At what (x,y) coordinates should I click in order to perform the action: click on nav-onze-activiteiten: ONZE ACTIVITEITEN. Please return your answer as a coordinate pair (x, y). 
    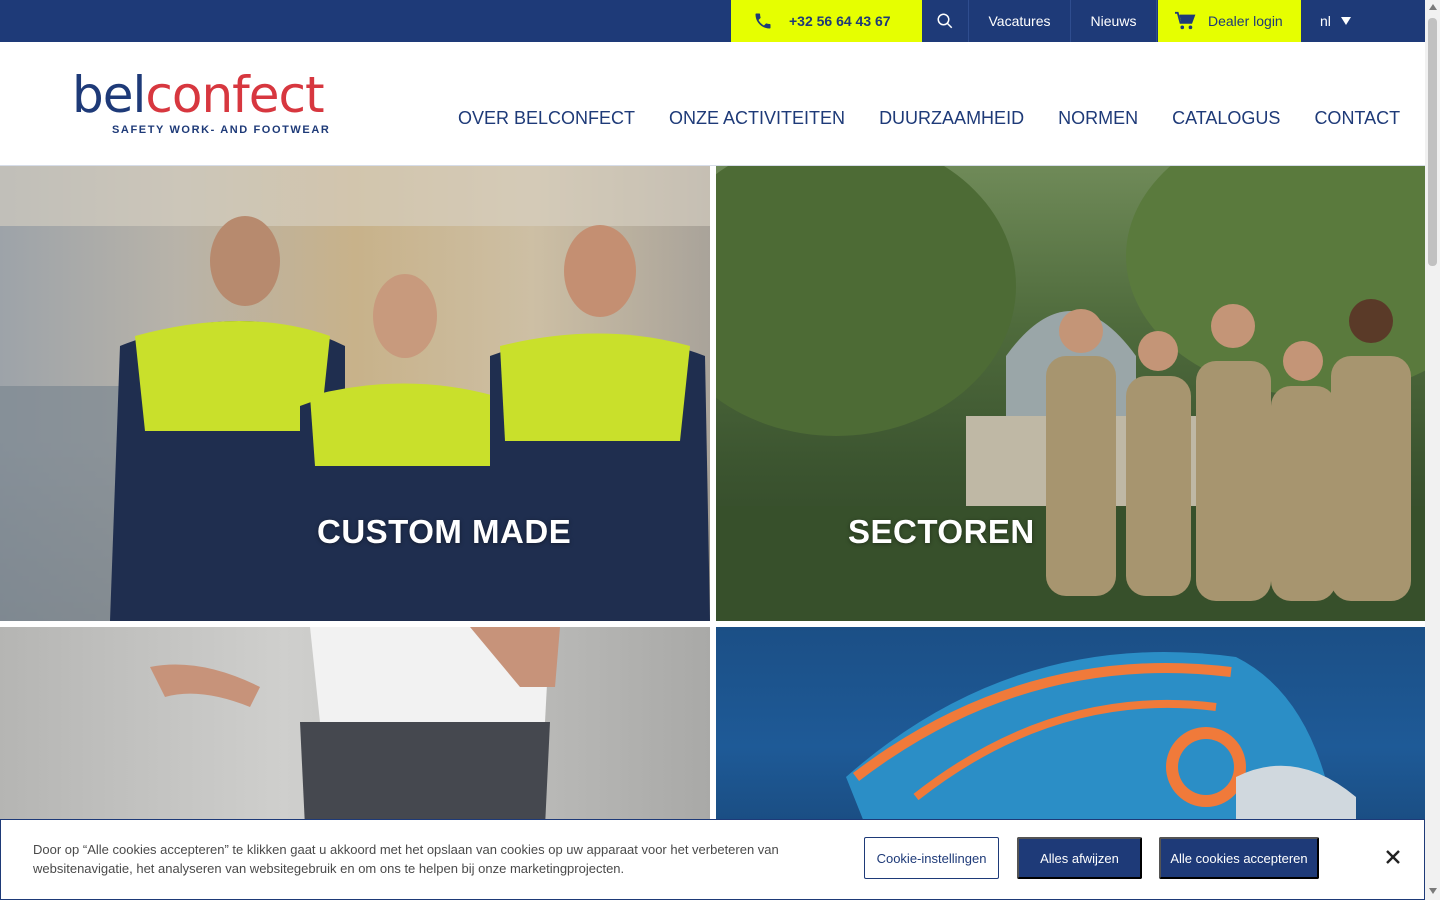
    Looking at the image, I should click on (757, 118).